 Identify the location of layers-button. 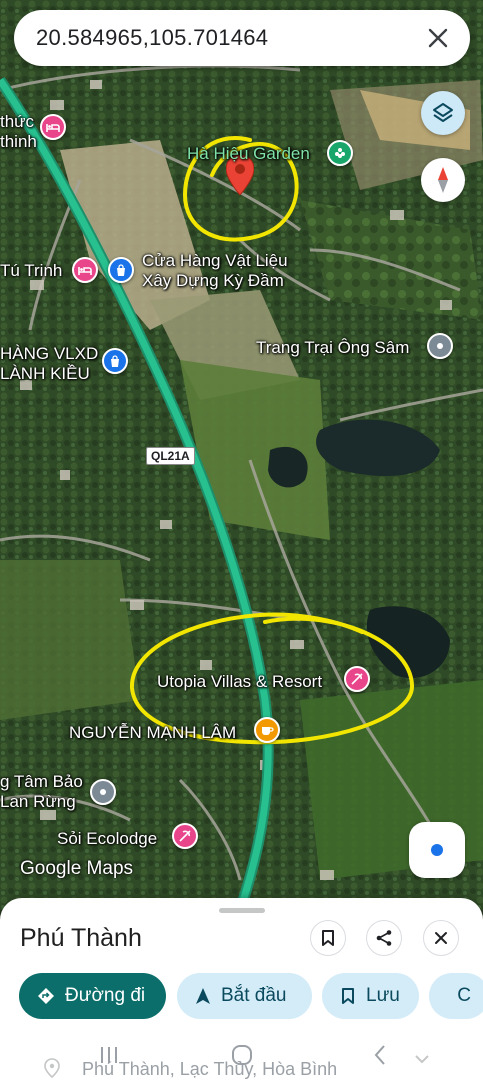
(443, 113).